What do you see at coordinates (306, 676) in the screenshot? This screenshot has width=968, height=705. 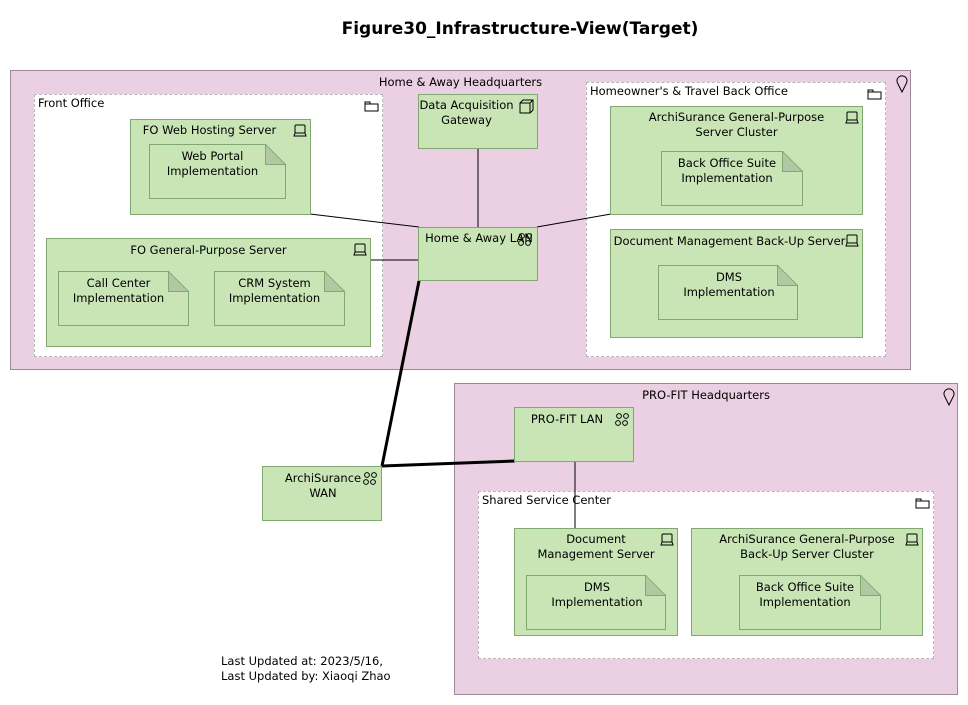 I see `last-updated-by: Last Updated by: Xiaoqi Zhao` at bounding box center [306, 676].